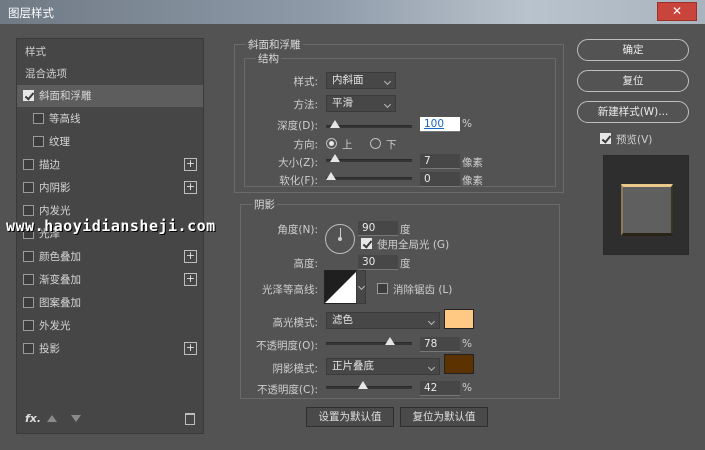 This screenshot has height=450, width=705. I want to click on list-item-stroke: 描边 +, so click(110, 165).